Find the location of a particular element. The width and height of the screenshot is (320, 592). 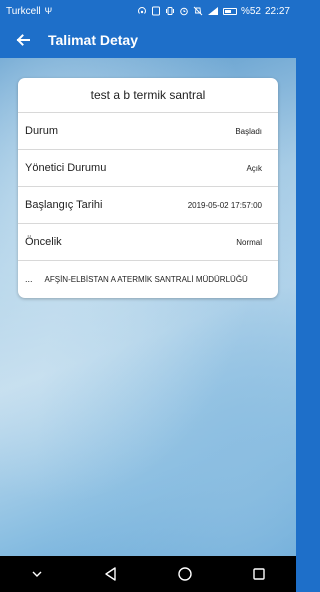

battery-percent: %52 is located at coordinates (250, 11).